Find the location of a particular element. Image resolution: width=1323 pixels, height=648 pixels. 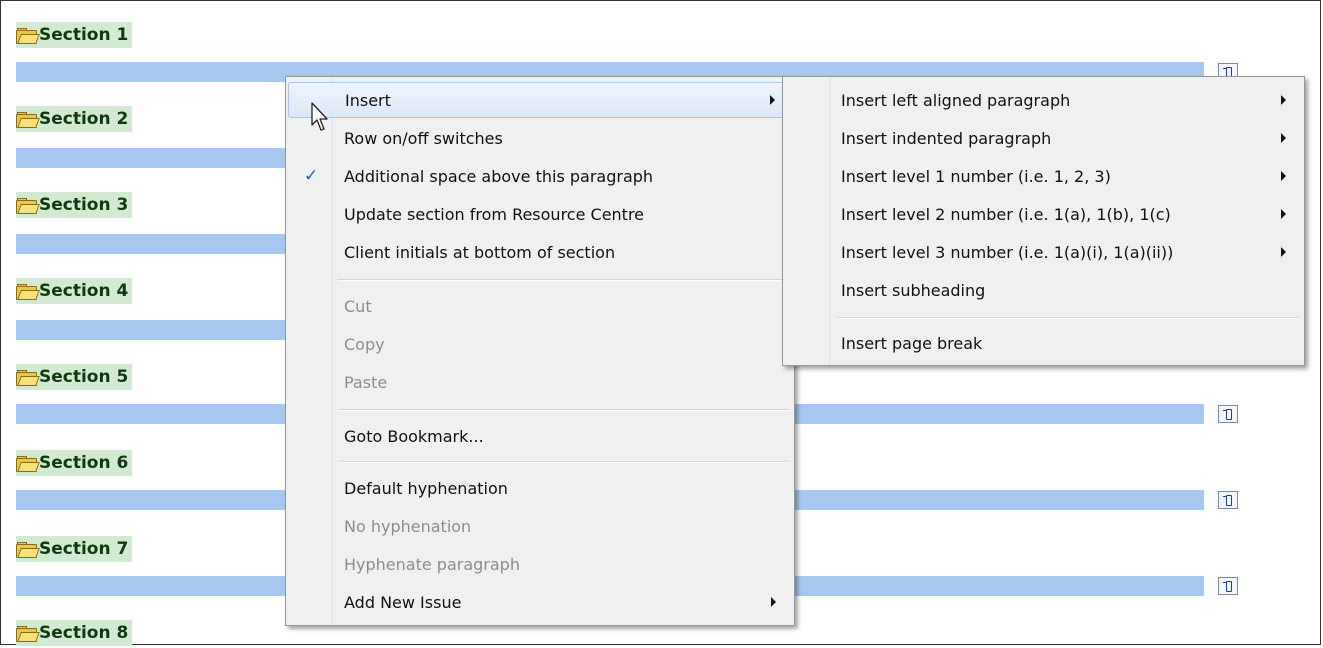

menu-item-label: No hyphenation is located at coordinates (408, 526).